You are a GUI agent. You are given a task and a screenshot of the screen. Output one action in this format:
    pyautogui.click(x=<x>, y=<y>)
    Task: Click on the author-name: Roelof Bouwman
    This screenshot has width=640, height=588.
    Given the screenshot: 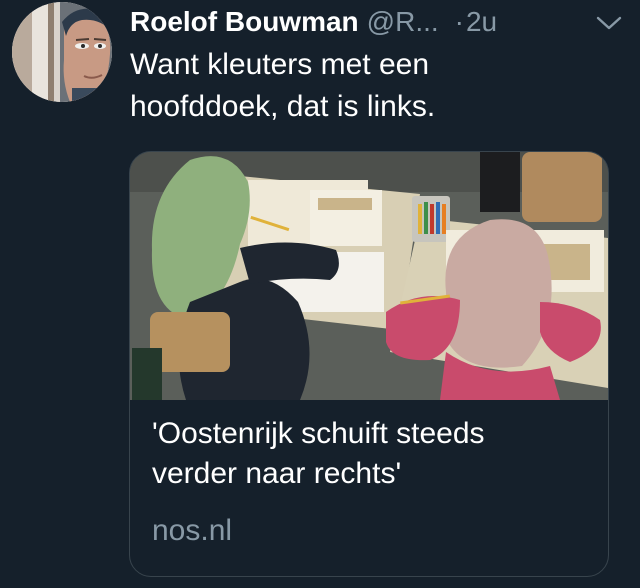 What is the action you would take?
    pyautogui.click(x=244, y=22)
    